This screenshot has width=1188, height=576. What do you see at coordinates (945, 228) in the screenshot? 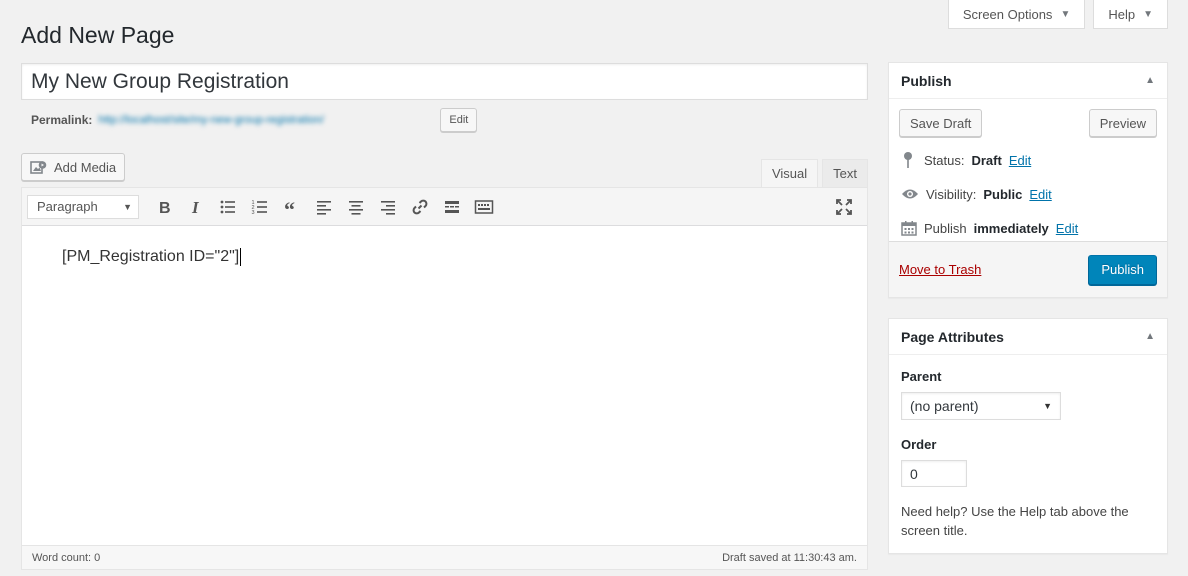
I see `publish-label: Publish` at bounding box center [945, 228].